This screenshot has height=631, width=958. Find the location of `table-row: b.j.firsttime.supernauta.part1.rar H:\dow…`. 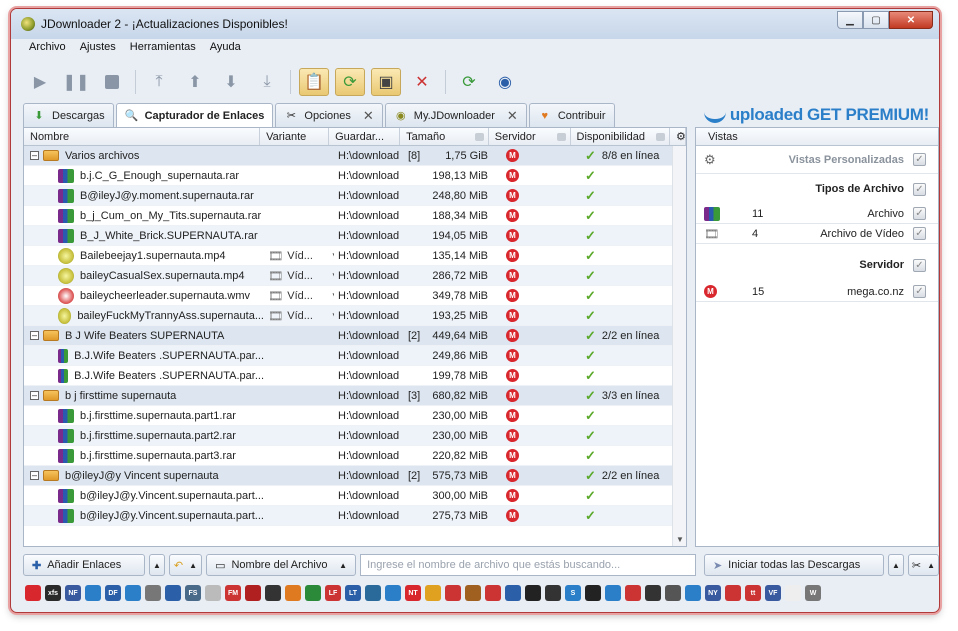

table-row: b.j.firsttime.supernauta.part1.rar H:\dow… is located at coordinates (355, 416).